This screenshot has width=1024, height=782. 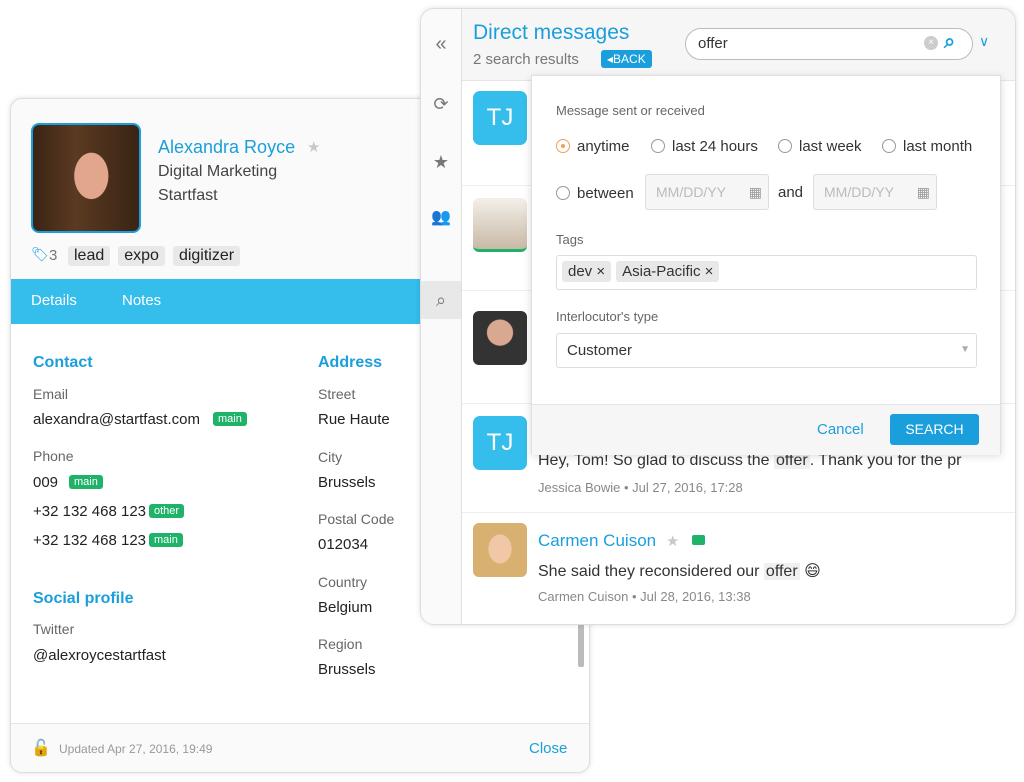 What do you see at coordinates (441, 44) in the screenshot?
I see `collapse-icon: «` at bounding box center [441, 44].